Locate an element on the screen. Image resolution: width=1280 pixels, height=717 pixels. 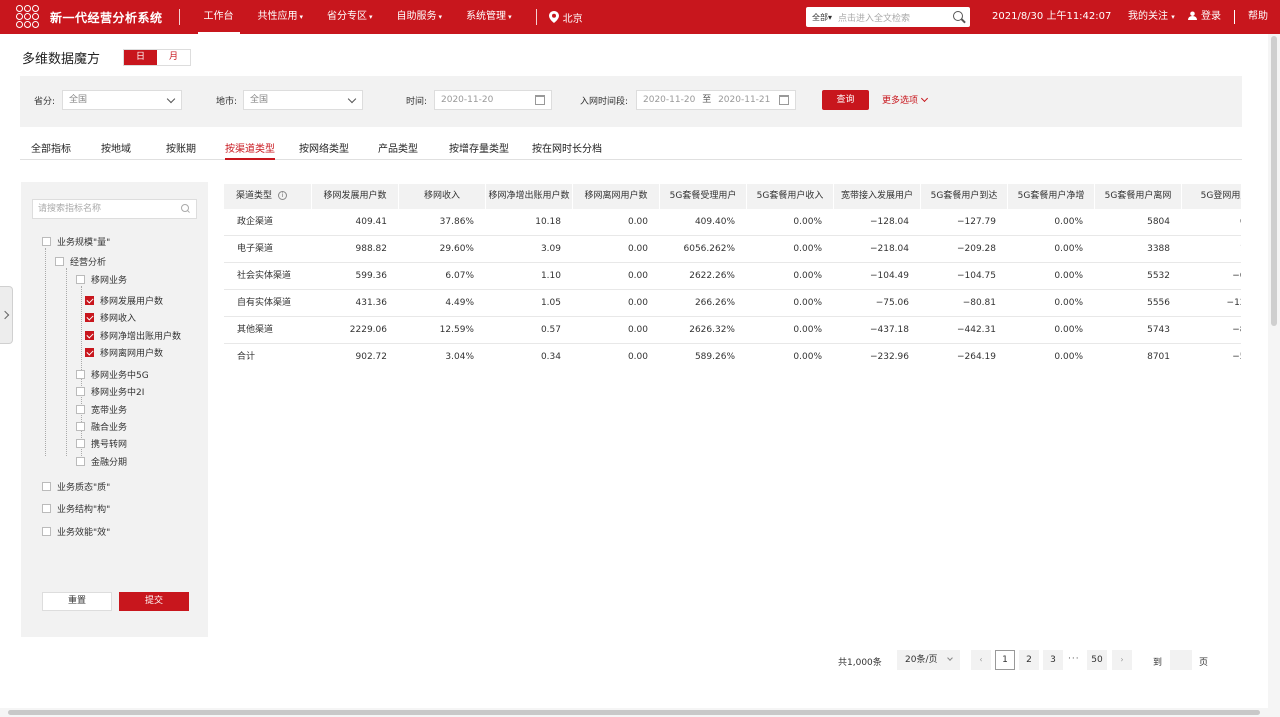
query-button: 查询 is located at coordinates (845, 100).